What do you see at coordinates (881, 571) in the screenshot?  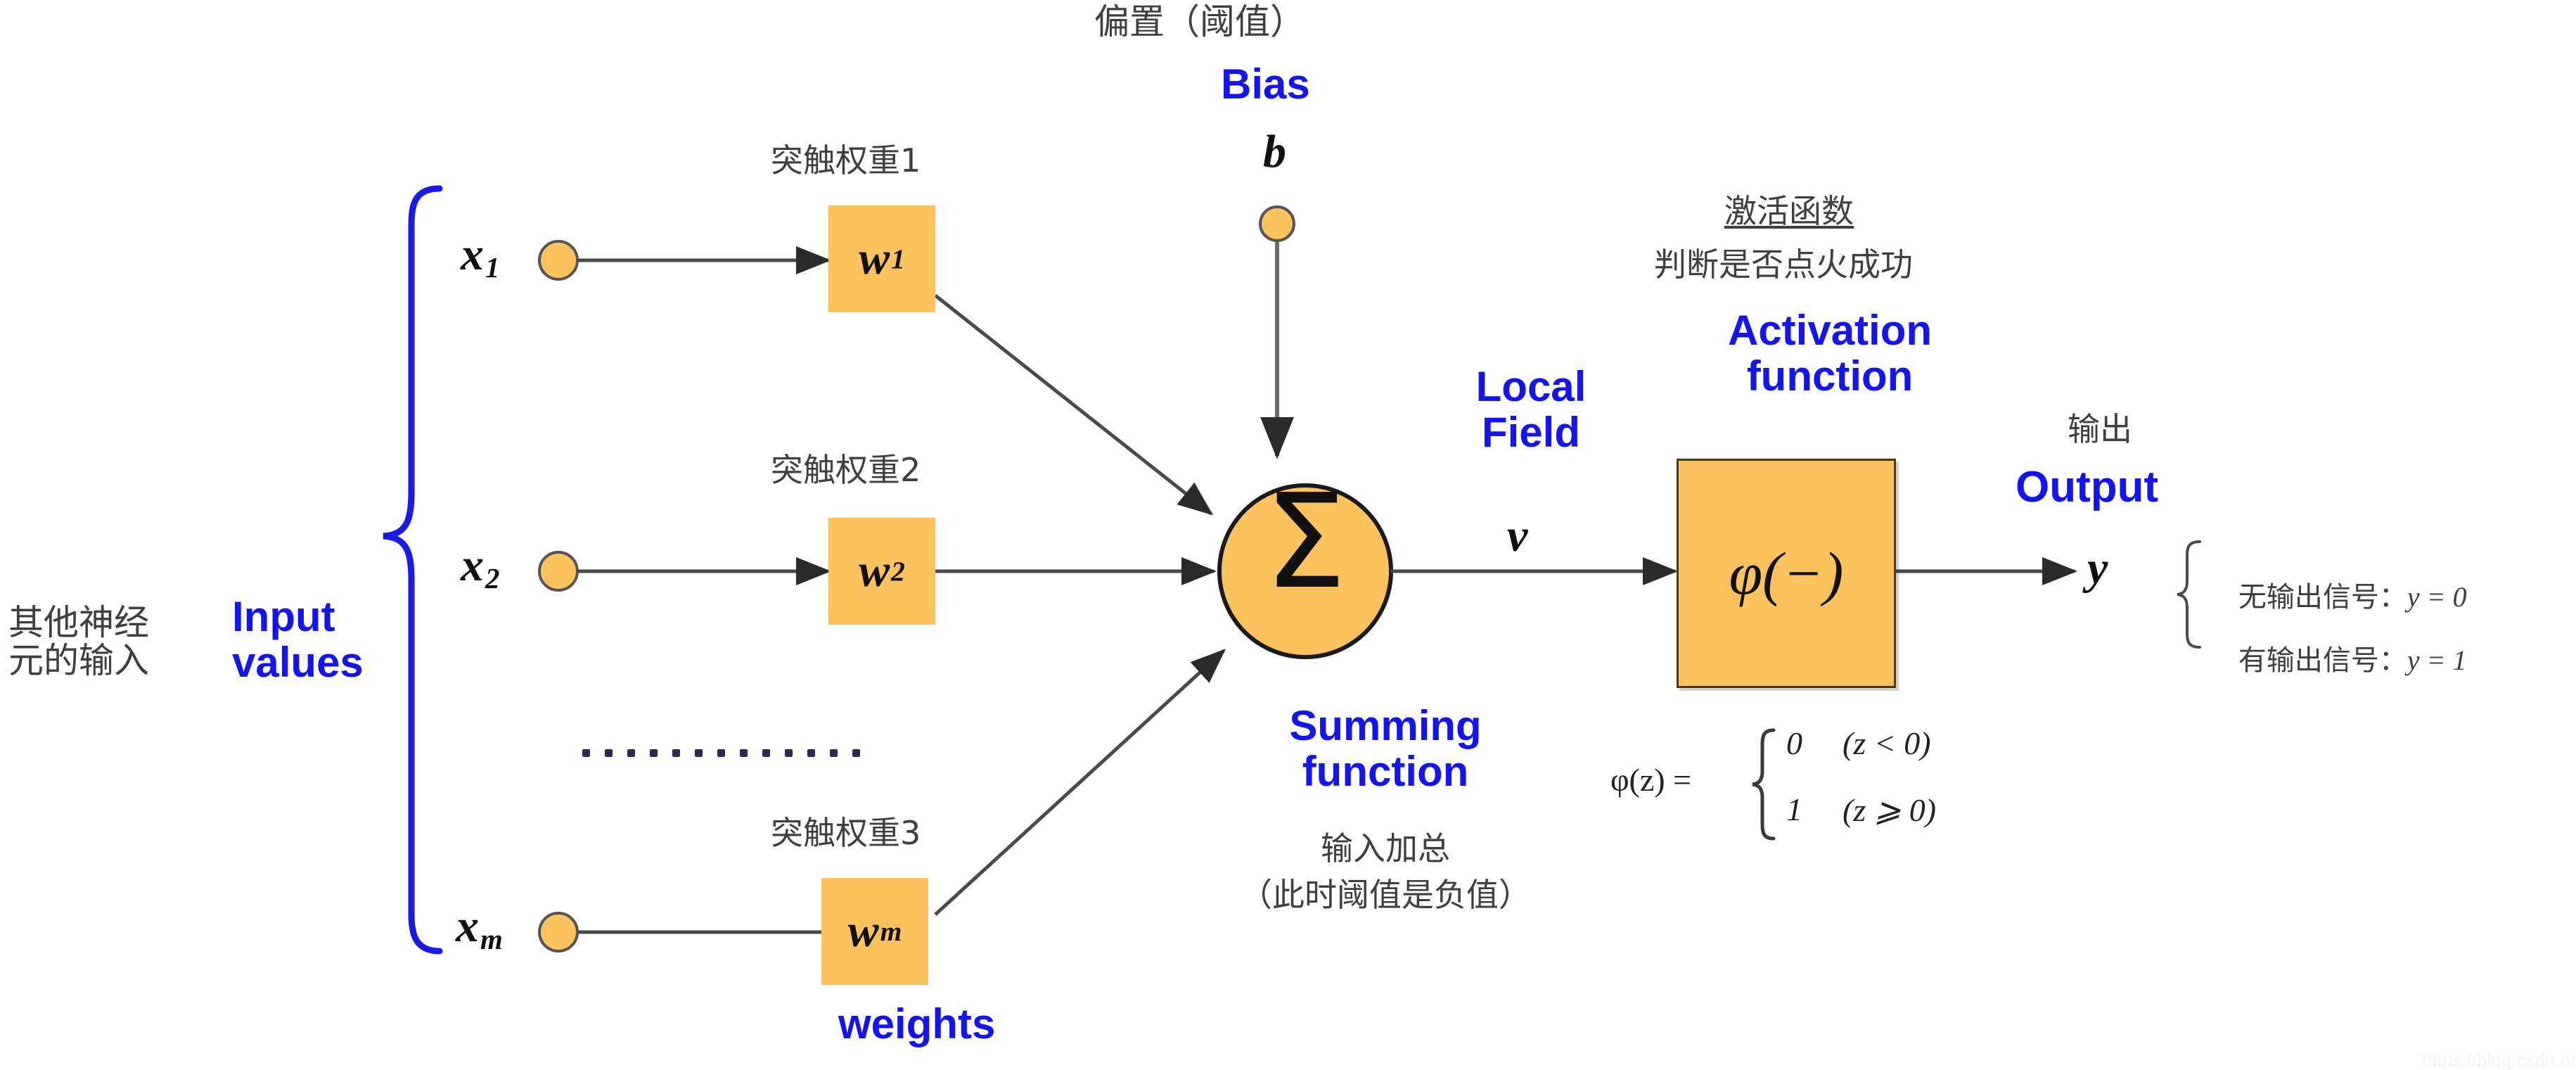 I see `weight-box-w2: w2` at bounding box center [881, 571].